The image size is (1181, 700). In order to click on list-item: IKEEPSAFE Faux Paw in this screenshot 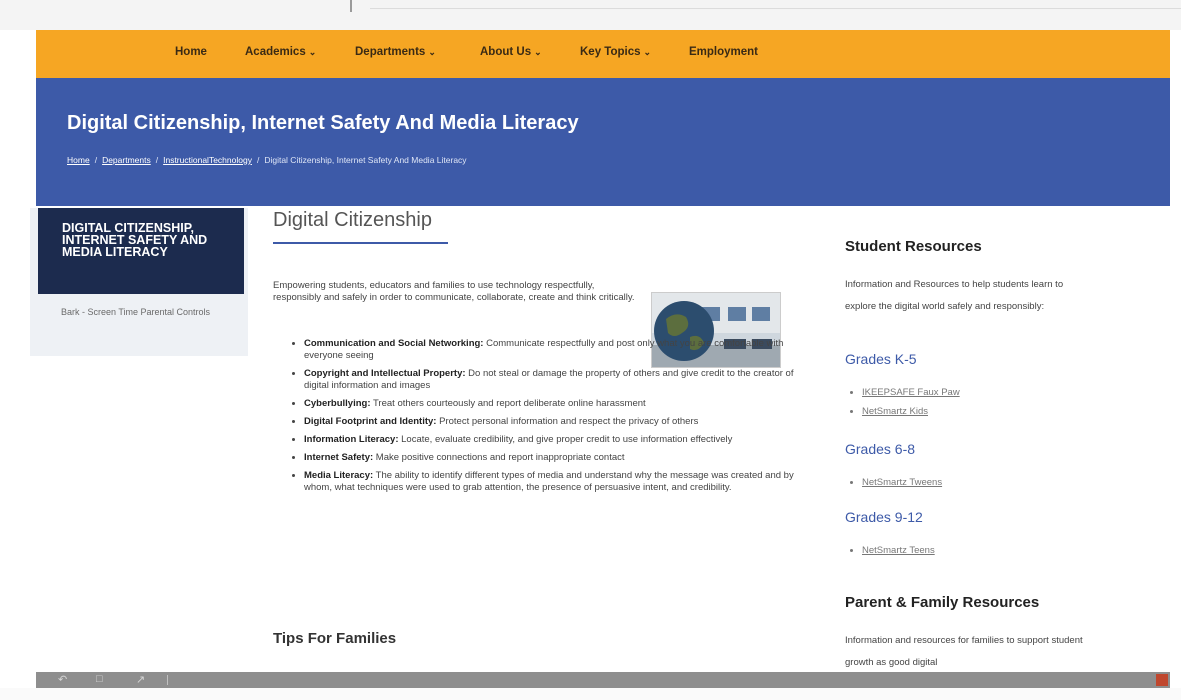, I will do `click(911, 392)`.